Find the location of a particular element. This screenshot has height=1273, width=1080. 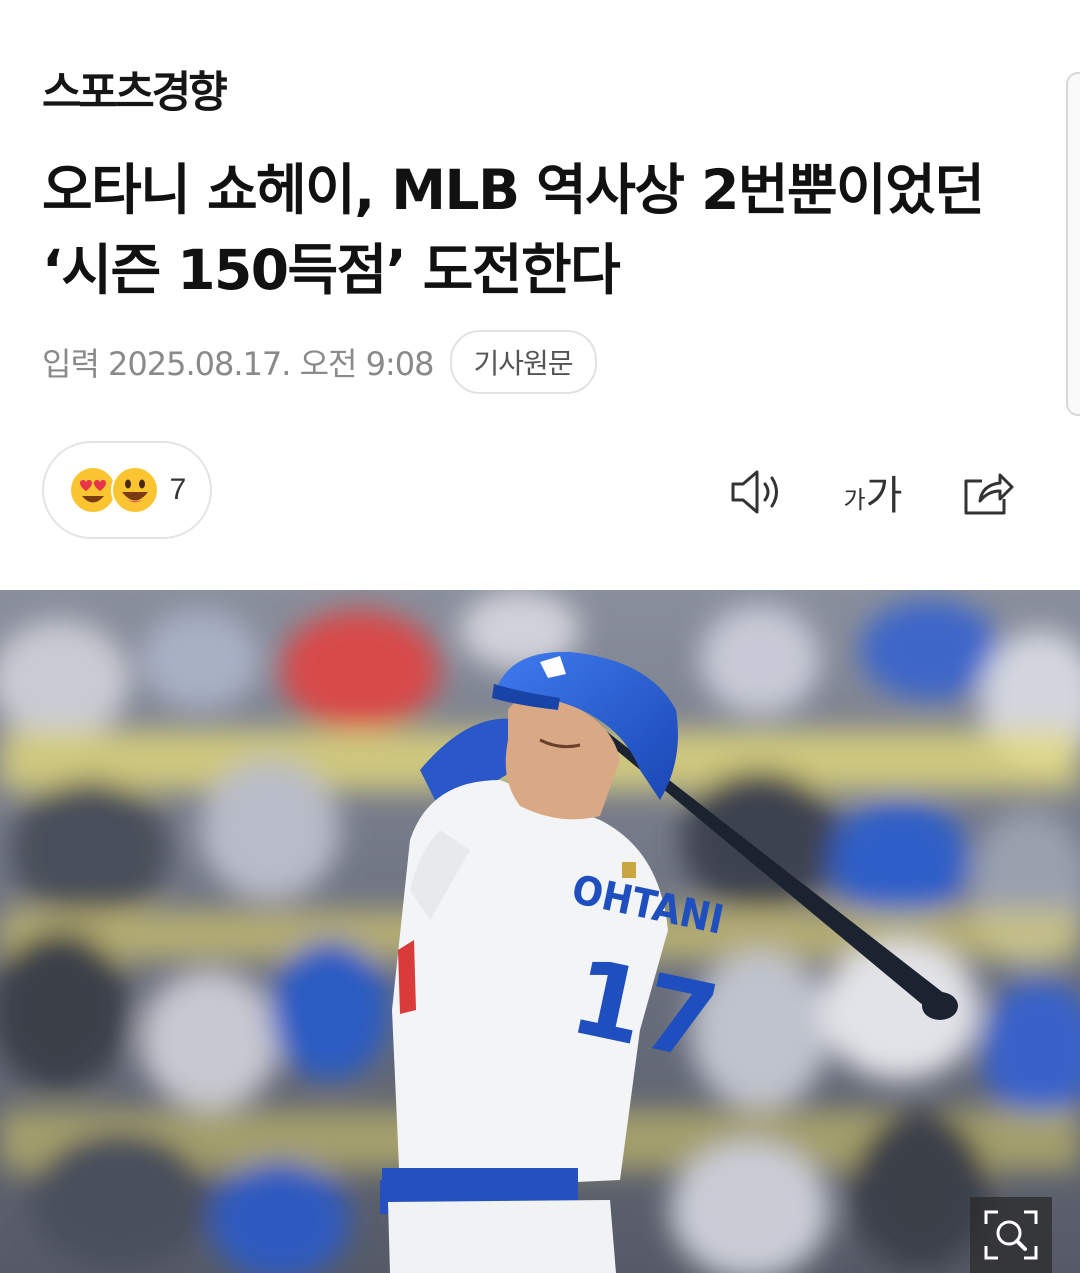

reaction-emojis is located at coordinates (114, 490).